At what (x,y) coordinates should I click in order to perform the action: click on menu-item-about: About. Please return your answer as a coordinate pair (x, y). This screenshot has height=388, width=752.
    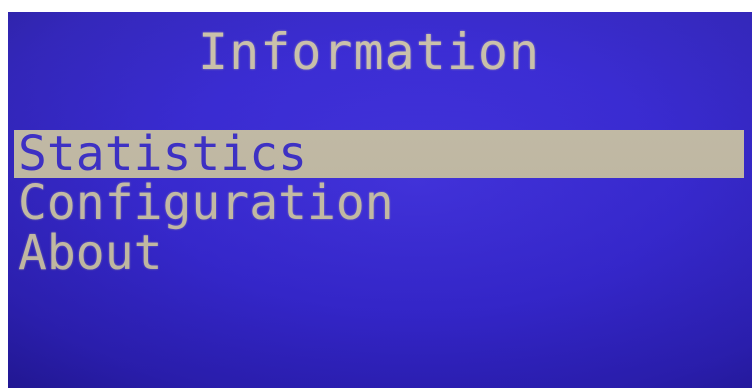
    Looking at the image, I should click on (379, 253).